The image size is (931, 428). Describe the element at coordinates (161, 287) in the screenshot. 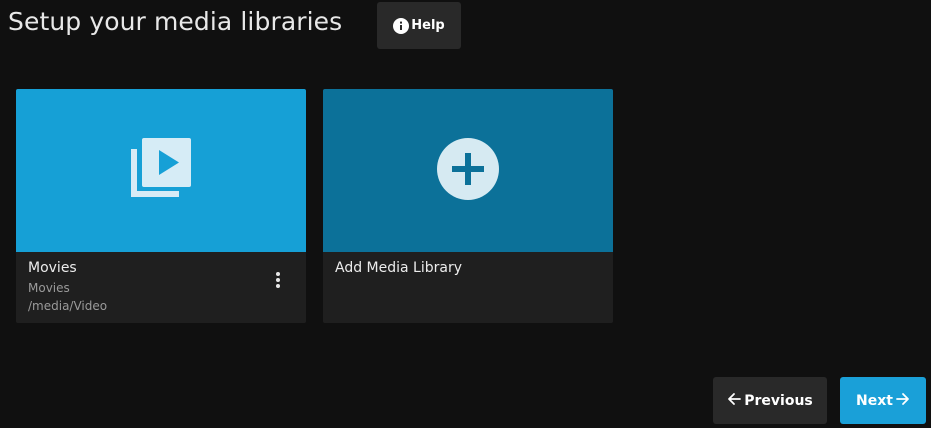

I see `library-card-footer: Movies Movies /media/Video` at that location.